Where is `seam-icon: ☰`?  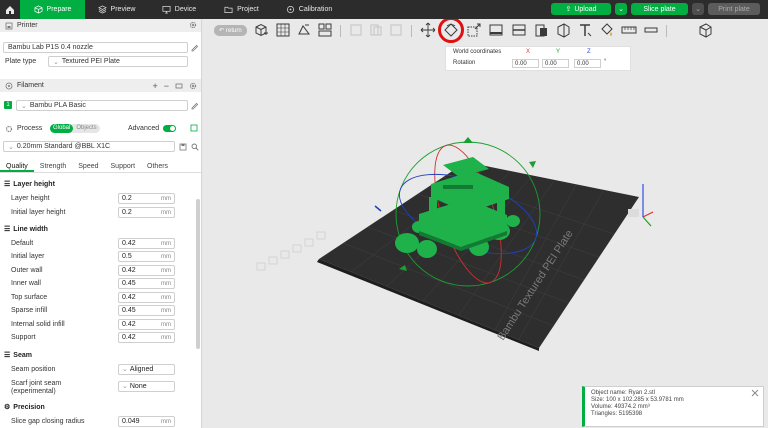
seam-icon: ☰ is located at coordinates (7, 355).